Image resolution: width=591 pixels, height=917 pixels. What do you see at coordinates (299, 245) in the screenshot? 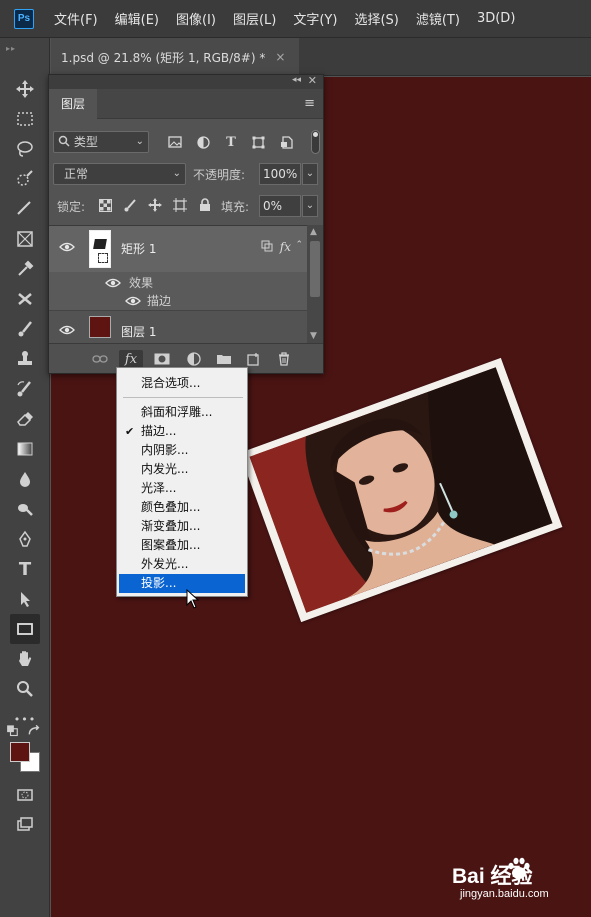
I see `collapse-effects-icon: ⌃` at bounding box center [299, 245].